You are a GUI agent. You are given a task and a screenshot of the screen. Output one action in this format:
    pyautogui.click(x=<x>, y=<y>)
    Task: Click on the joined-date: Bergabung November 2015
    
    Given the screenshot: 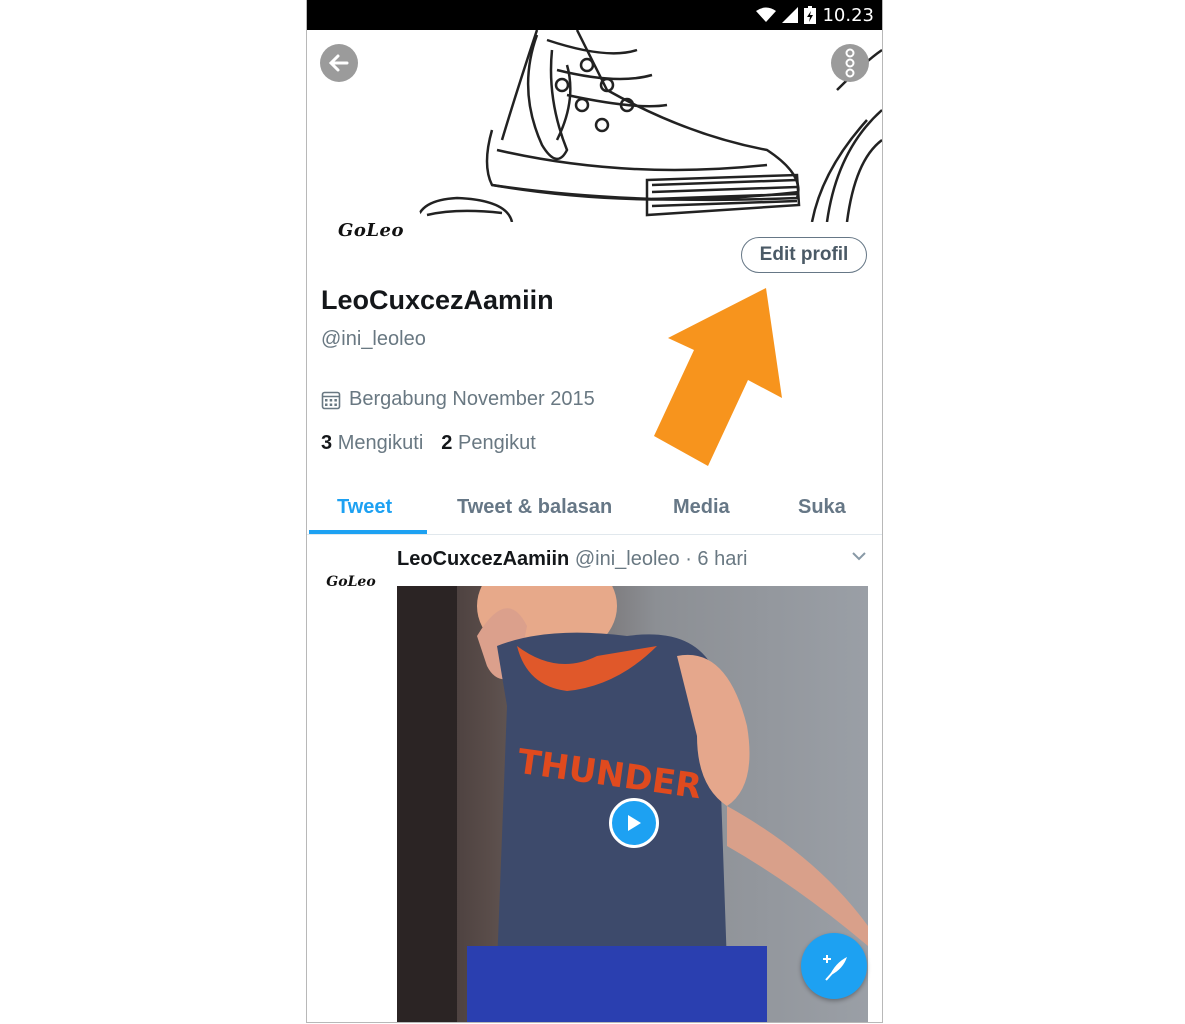 What is the action you would take?
    pyautogui.click(x=458, y=399)
    